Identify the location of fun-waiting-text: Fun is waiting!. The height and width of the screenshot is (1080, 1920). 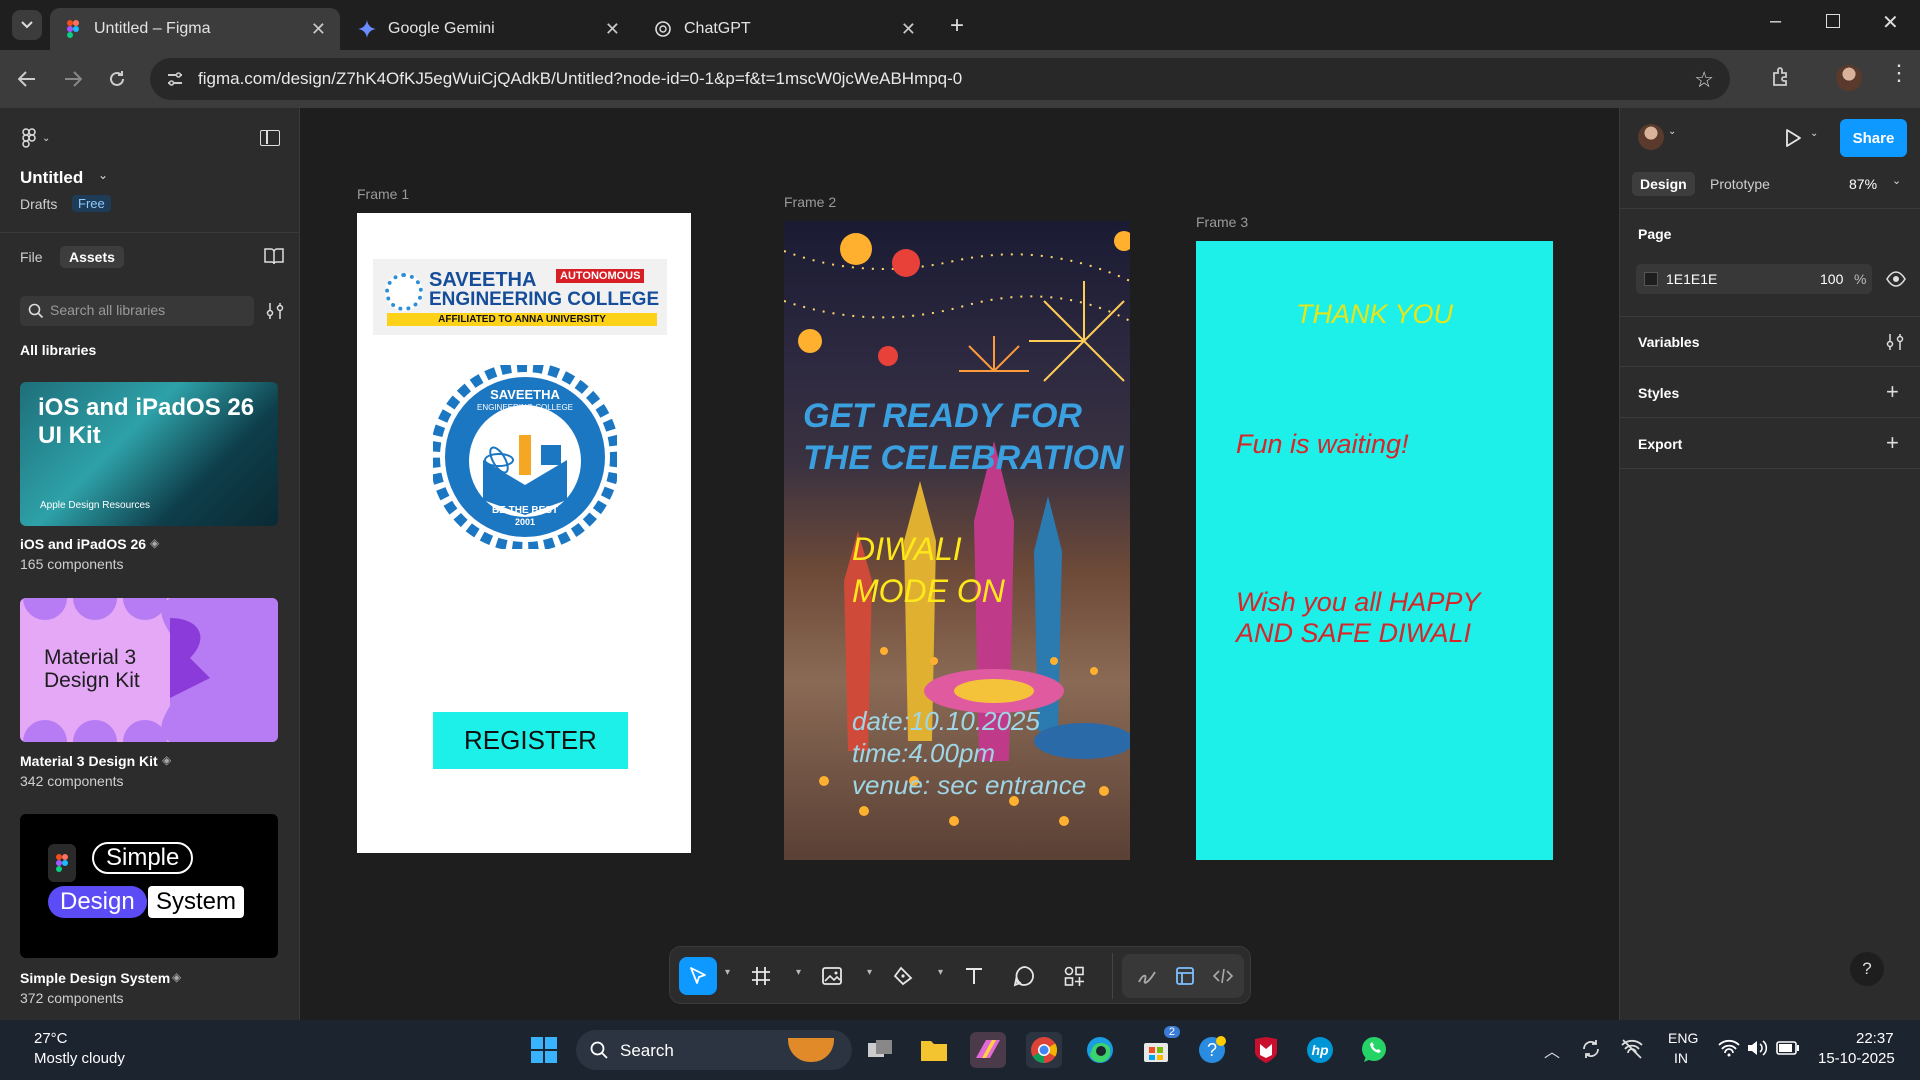
(1322, 444).